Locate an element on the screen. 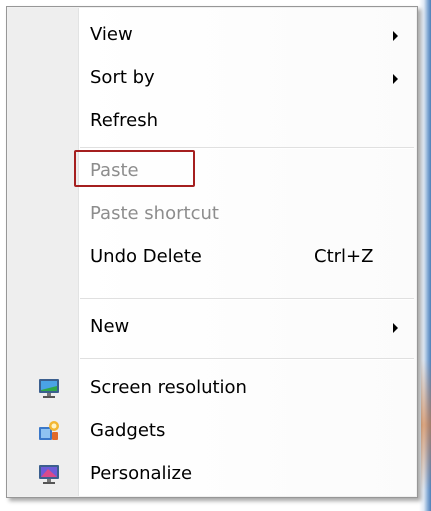 The width and height of the screenshot is (431, 511). menu-item-gadgets: Gadgets is located at coordinates (213, 431).